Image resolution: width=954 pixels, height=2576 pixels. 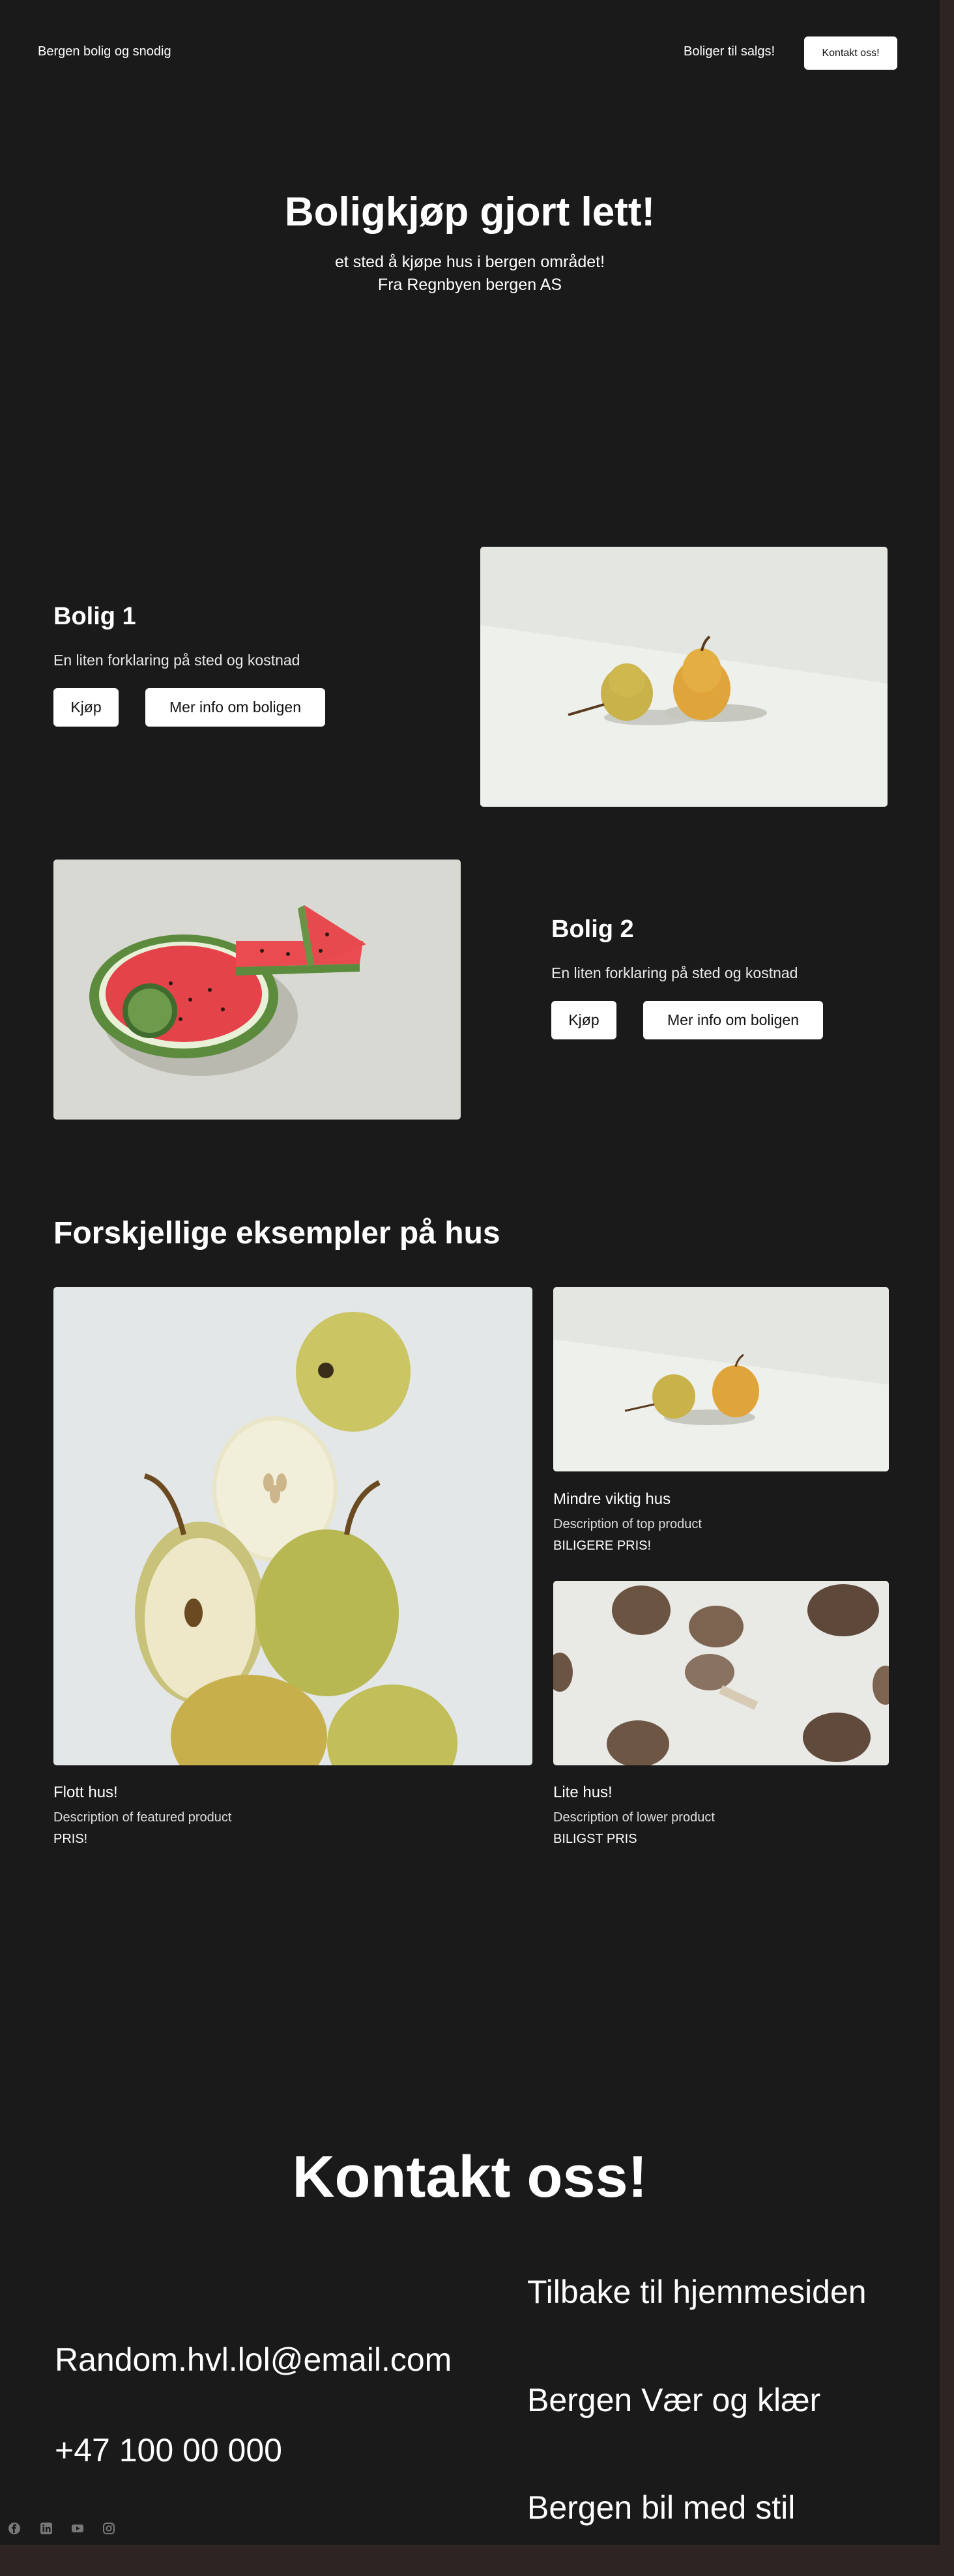 I want to click on feature-1-description: En liten forklaring på sted og kostnad, so click(x=177, y=660).